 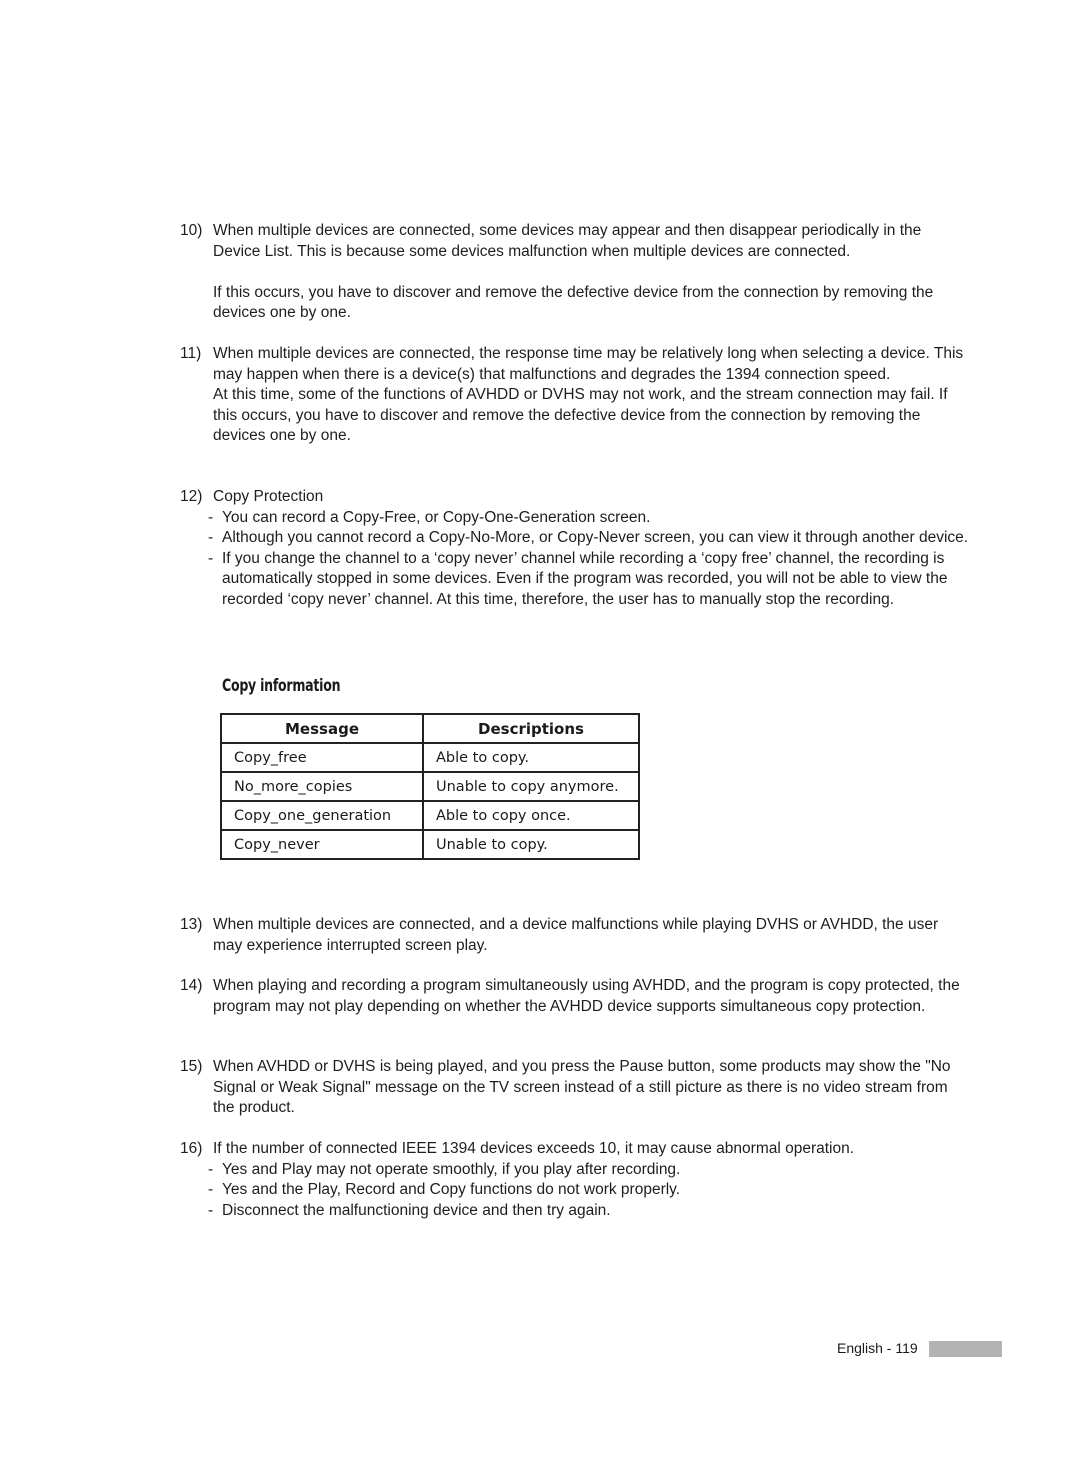 I want to click on footer-bar, so click(x=965, y=1349).